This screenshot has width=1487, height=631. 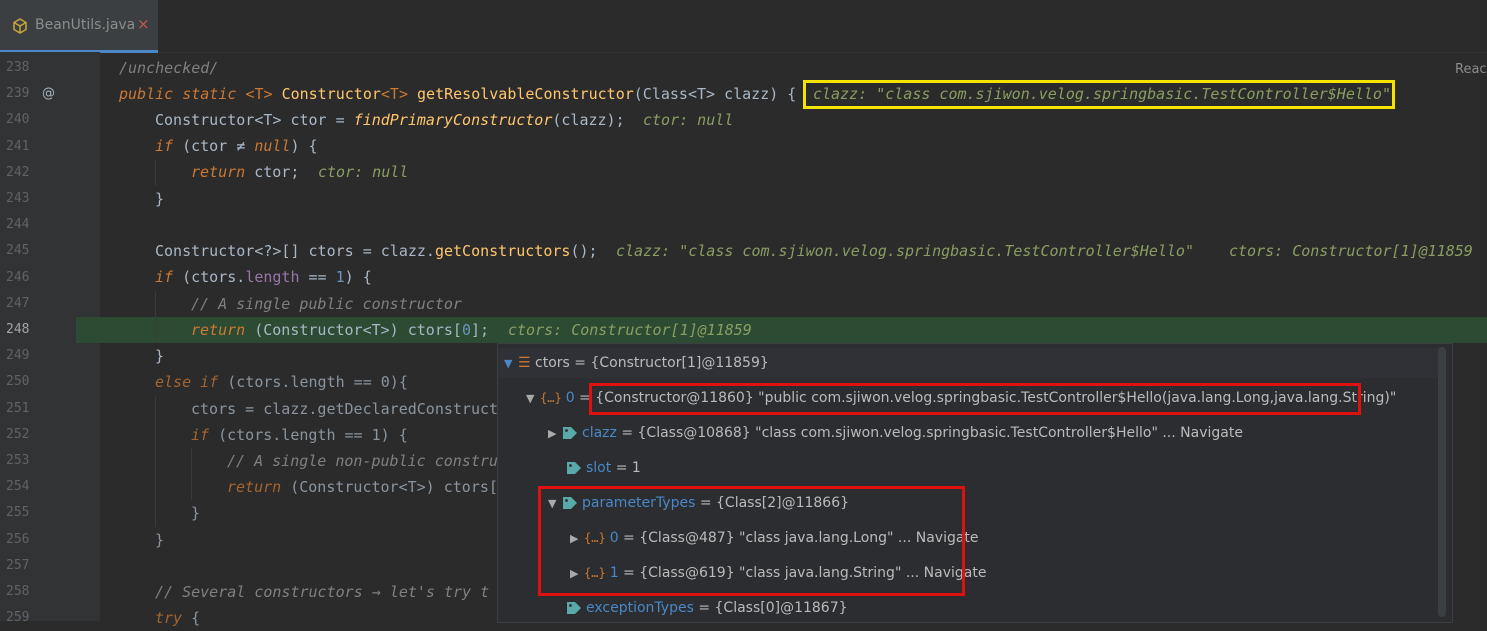 I want to click on code-line-252: if (ctors.length == 1) {, so click(x=299, y=435).